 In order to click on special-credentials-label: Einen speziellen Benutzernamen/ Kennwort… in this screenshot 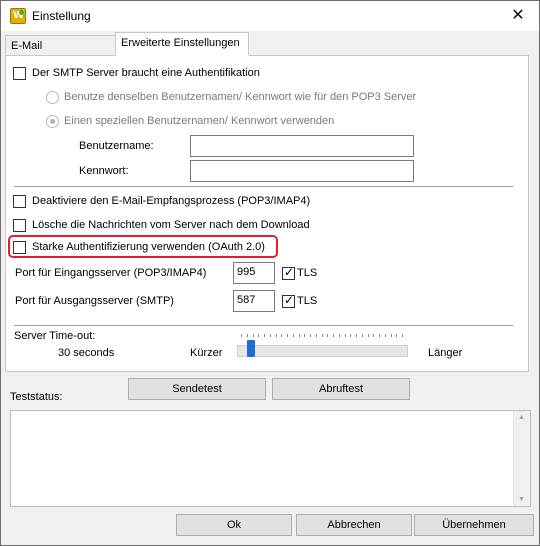, I will do `click(199, 121)`.